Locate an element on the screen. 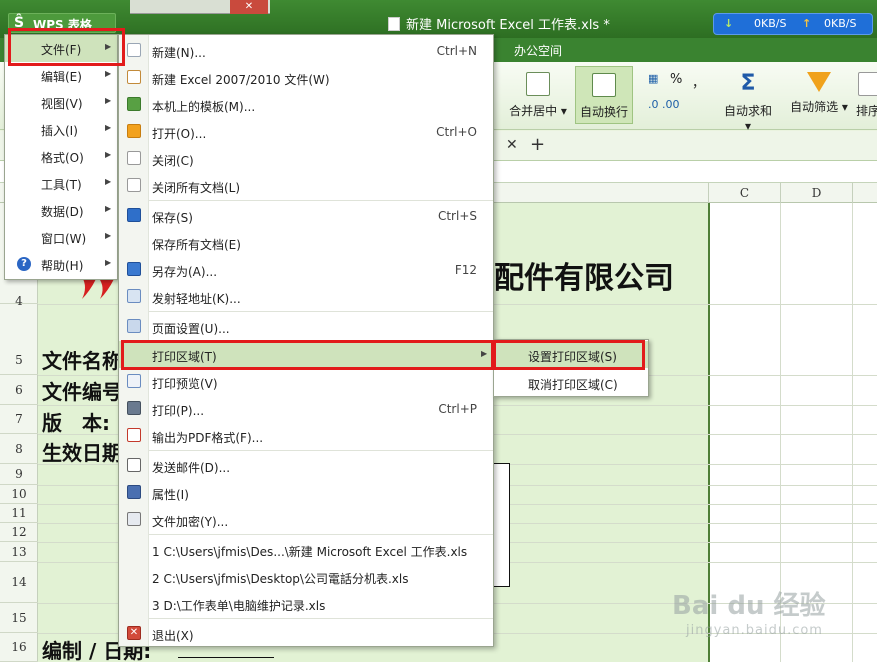  document-title-text: 新建 Microsoft Excel 工作表.xls * is located at coordinates (508, 25).